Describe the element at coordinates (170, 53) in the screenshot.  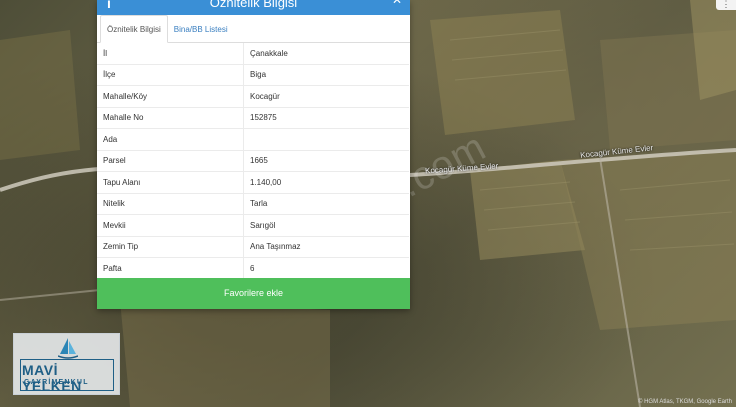
I see `row-key: İl` at that location.